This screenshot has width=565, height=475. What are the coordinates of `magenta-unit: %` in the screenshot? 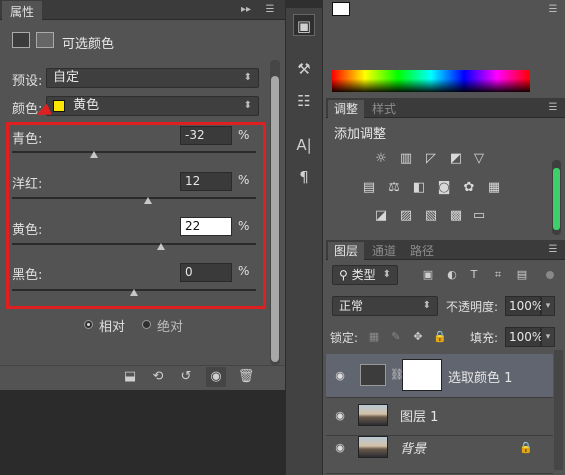 It's located at (244, 180).